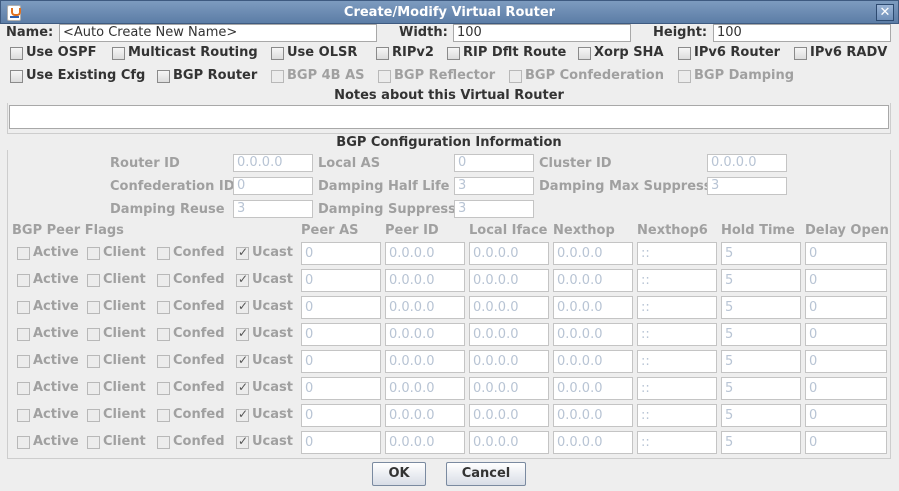 The image size is (899, 491). I want to click on width-input: 100, so click(542, 33).